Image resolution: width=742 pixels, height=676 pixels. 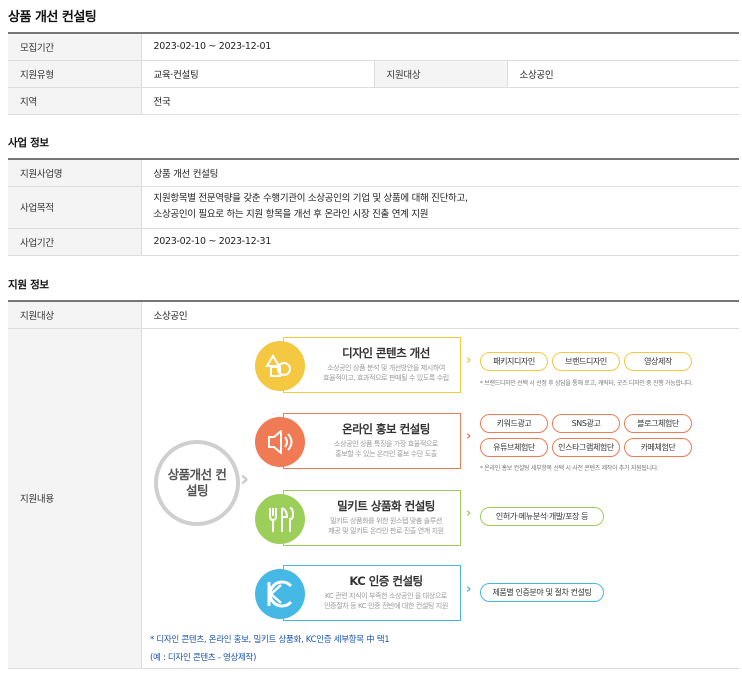 What do you see at coordinates (514, 361) in the screenshot?
I see `pill-package-design: 패키지디자인` at bounding box center [514, 361].